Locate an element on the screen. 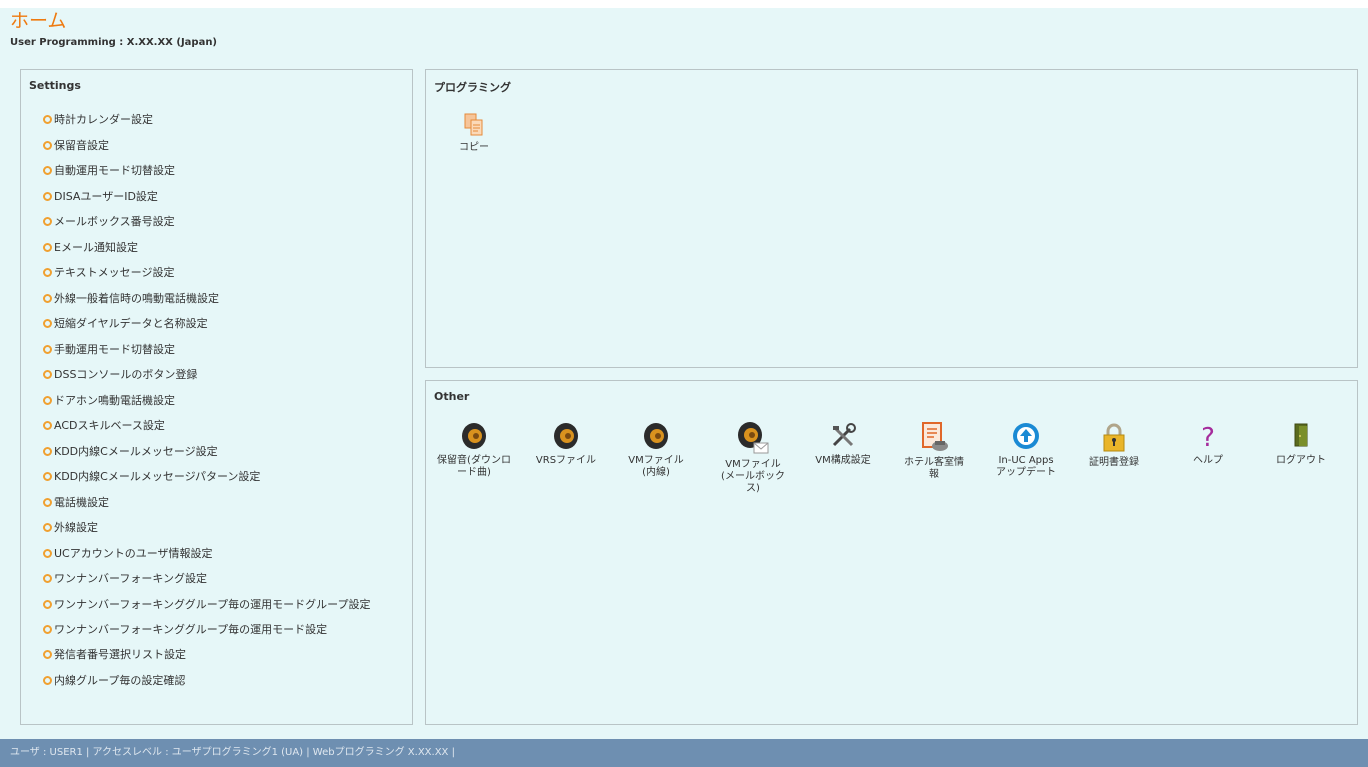 The image size is (1368, 767). other-title: Other is located at coordinates (452, 396).